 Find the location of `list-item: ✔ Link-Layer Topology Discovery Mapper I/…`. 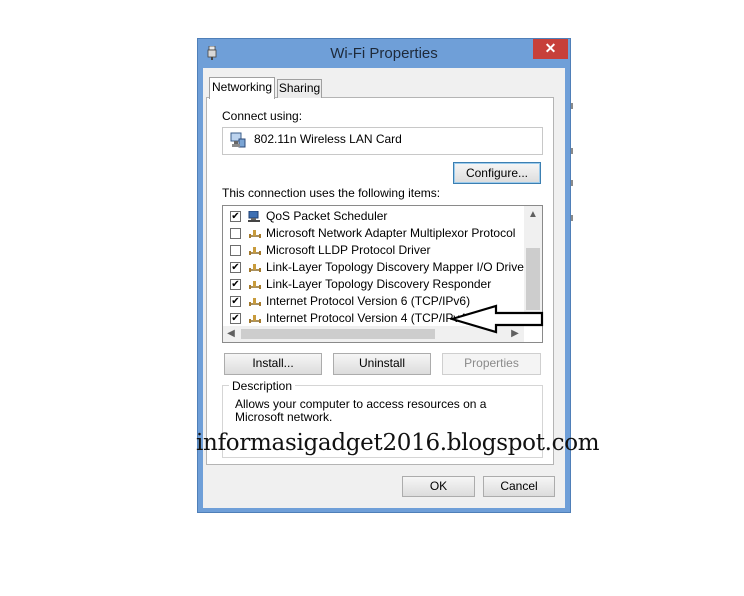

list-item: ✔ Link-Layer Topology Discovery Mapper I/… is located at coordinates (378, 267).